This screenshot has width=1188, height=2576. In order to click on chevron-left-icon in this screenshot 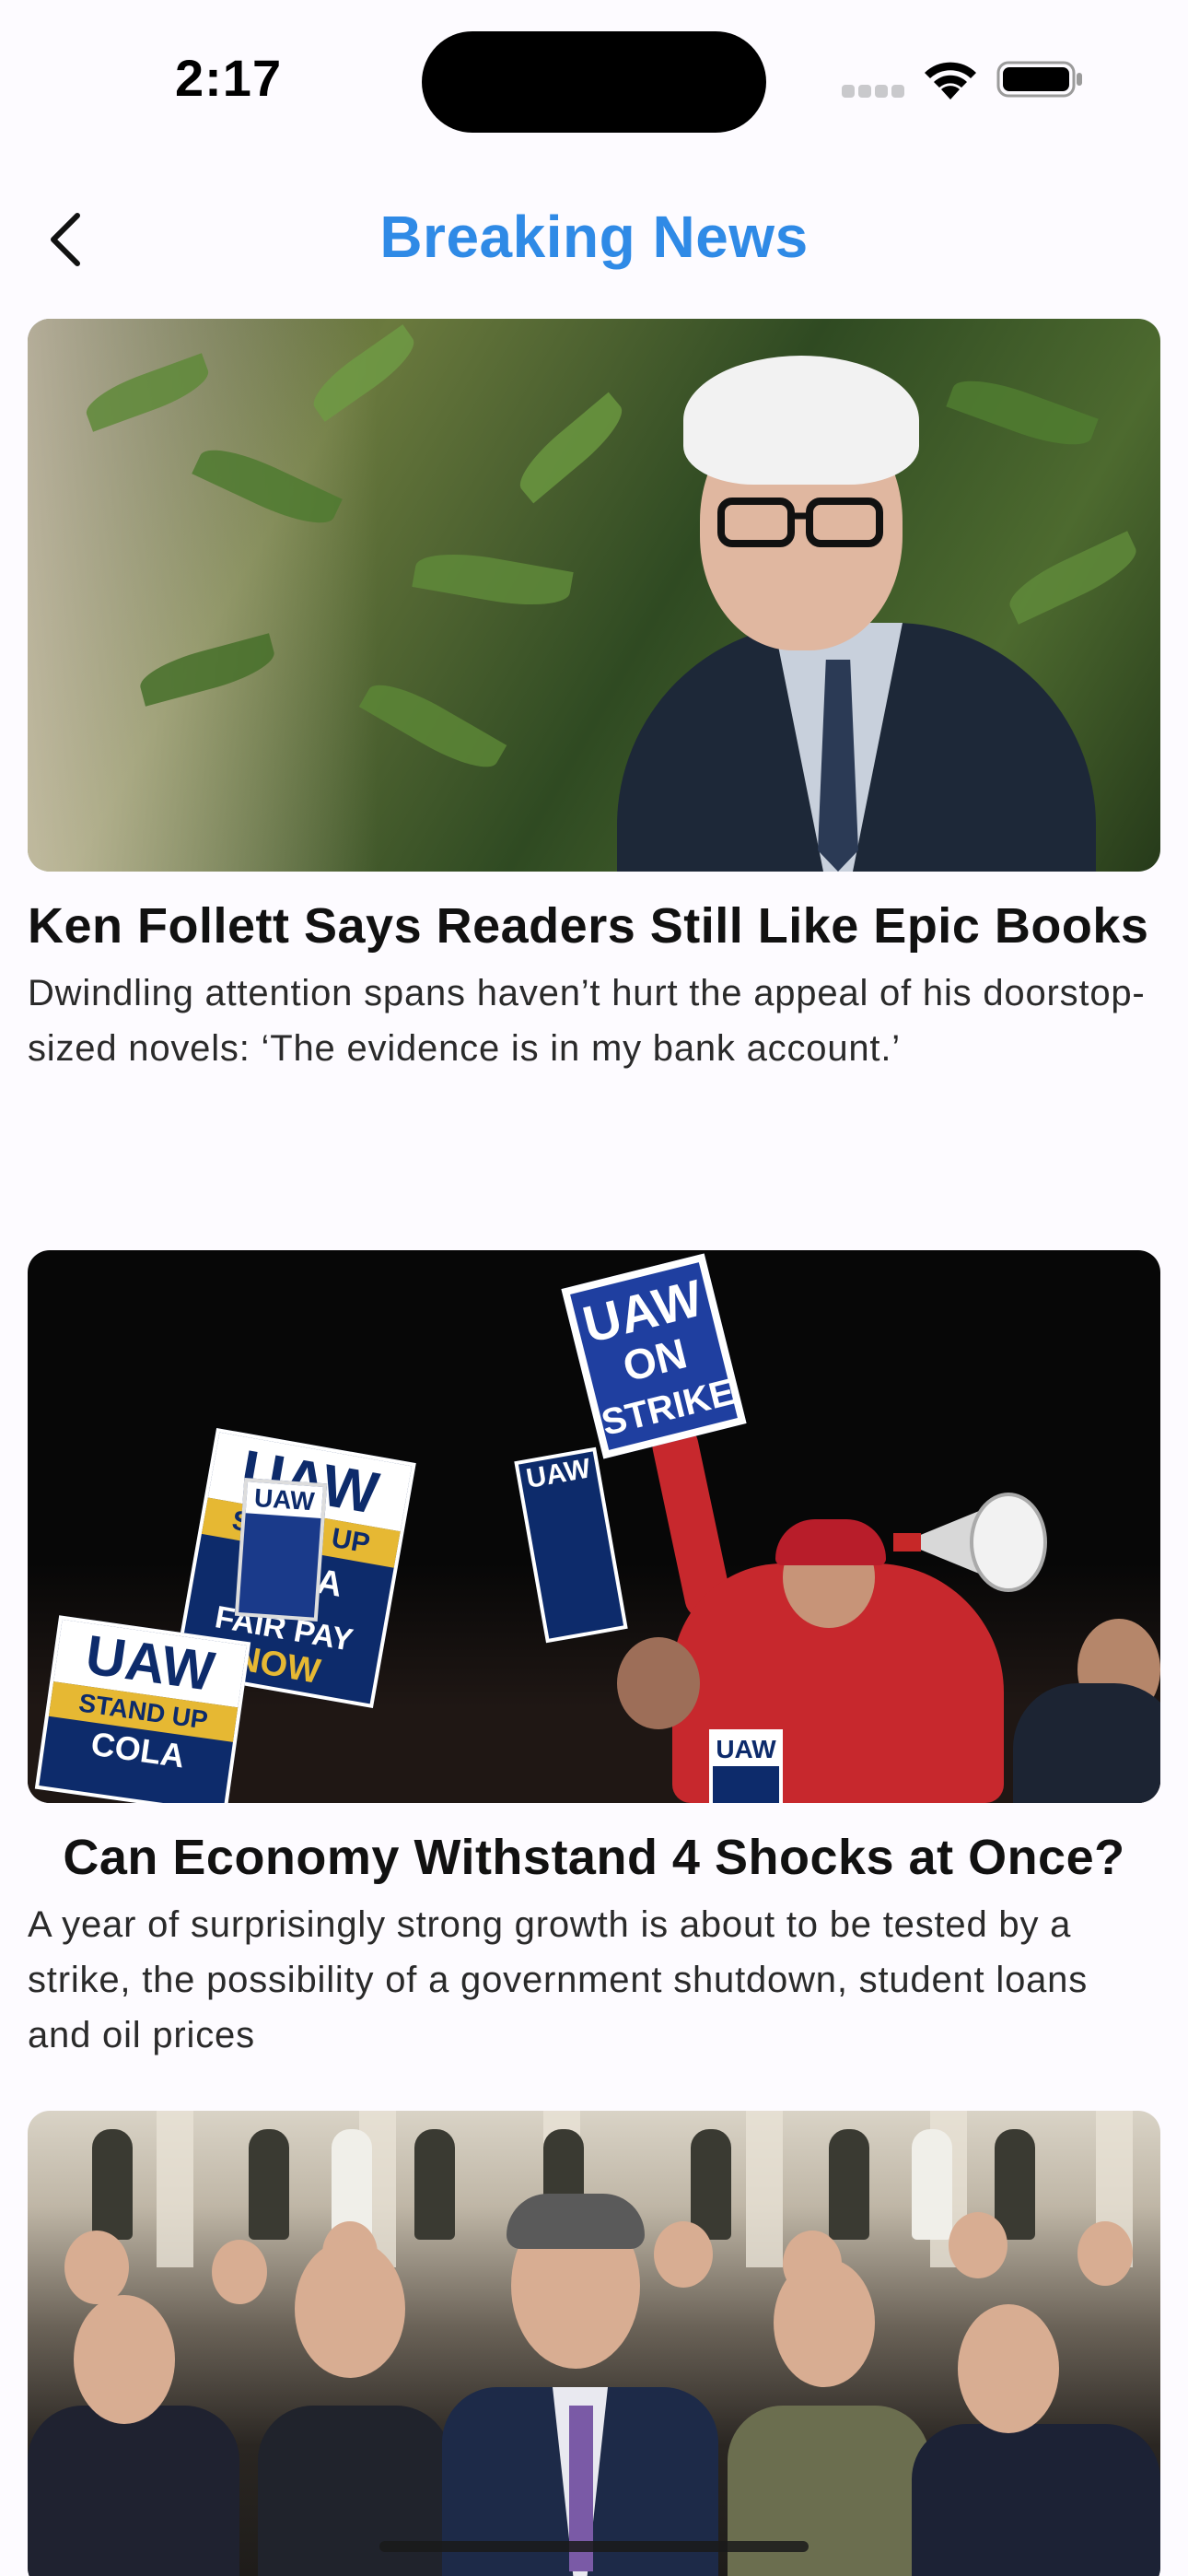, I will do `click(65, 239)`.